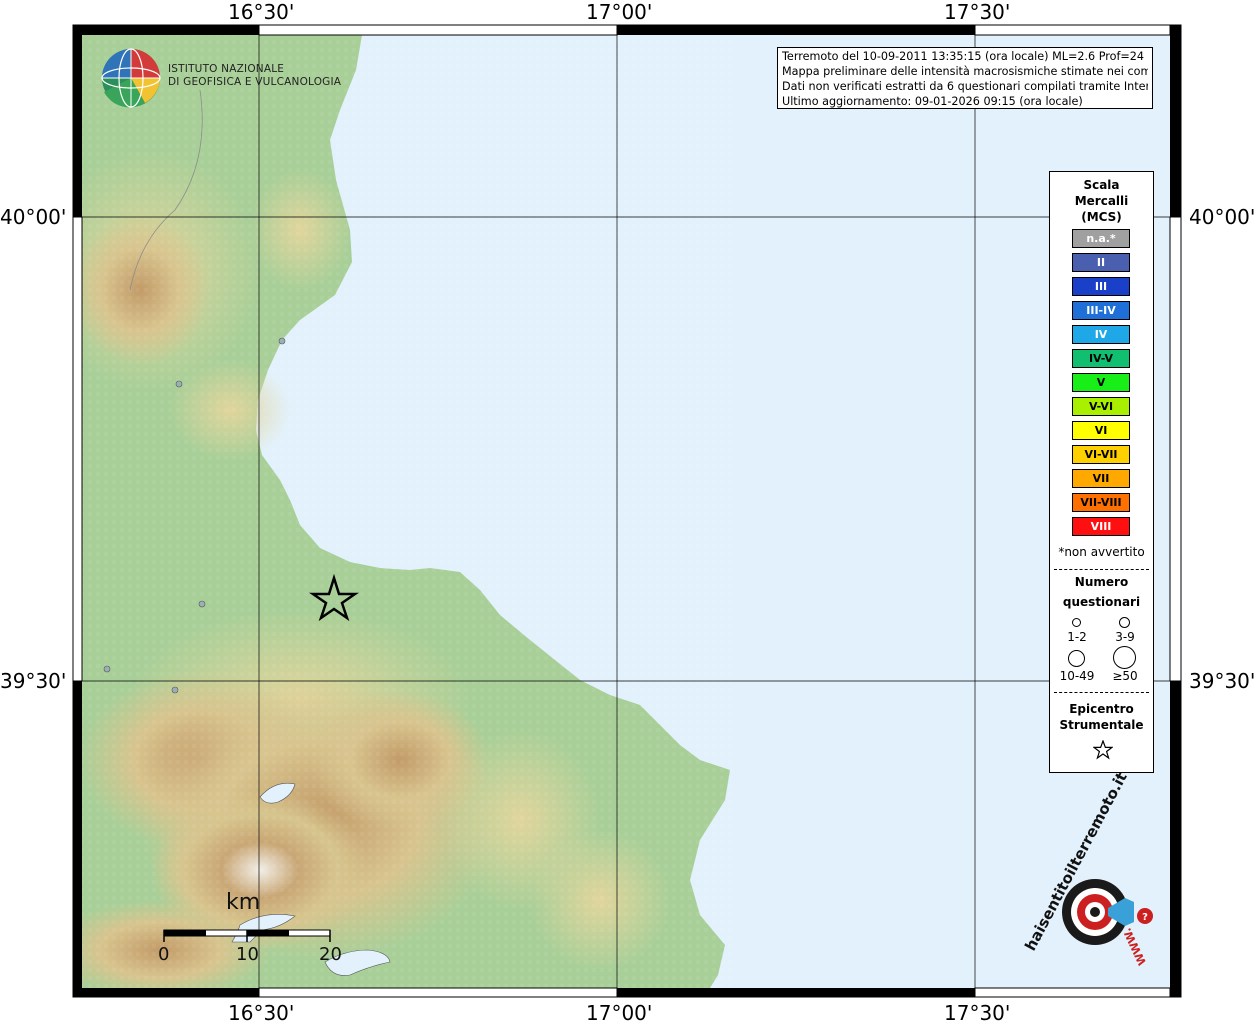  What do you see at coordinates (1125, 676) in the screenshot?
I see `count-label-4: ≥50` at bounding box center [1125, 676].